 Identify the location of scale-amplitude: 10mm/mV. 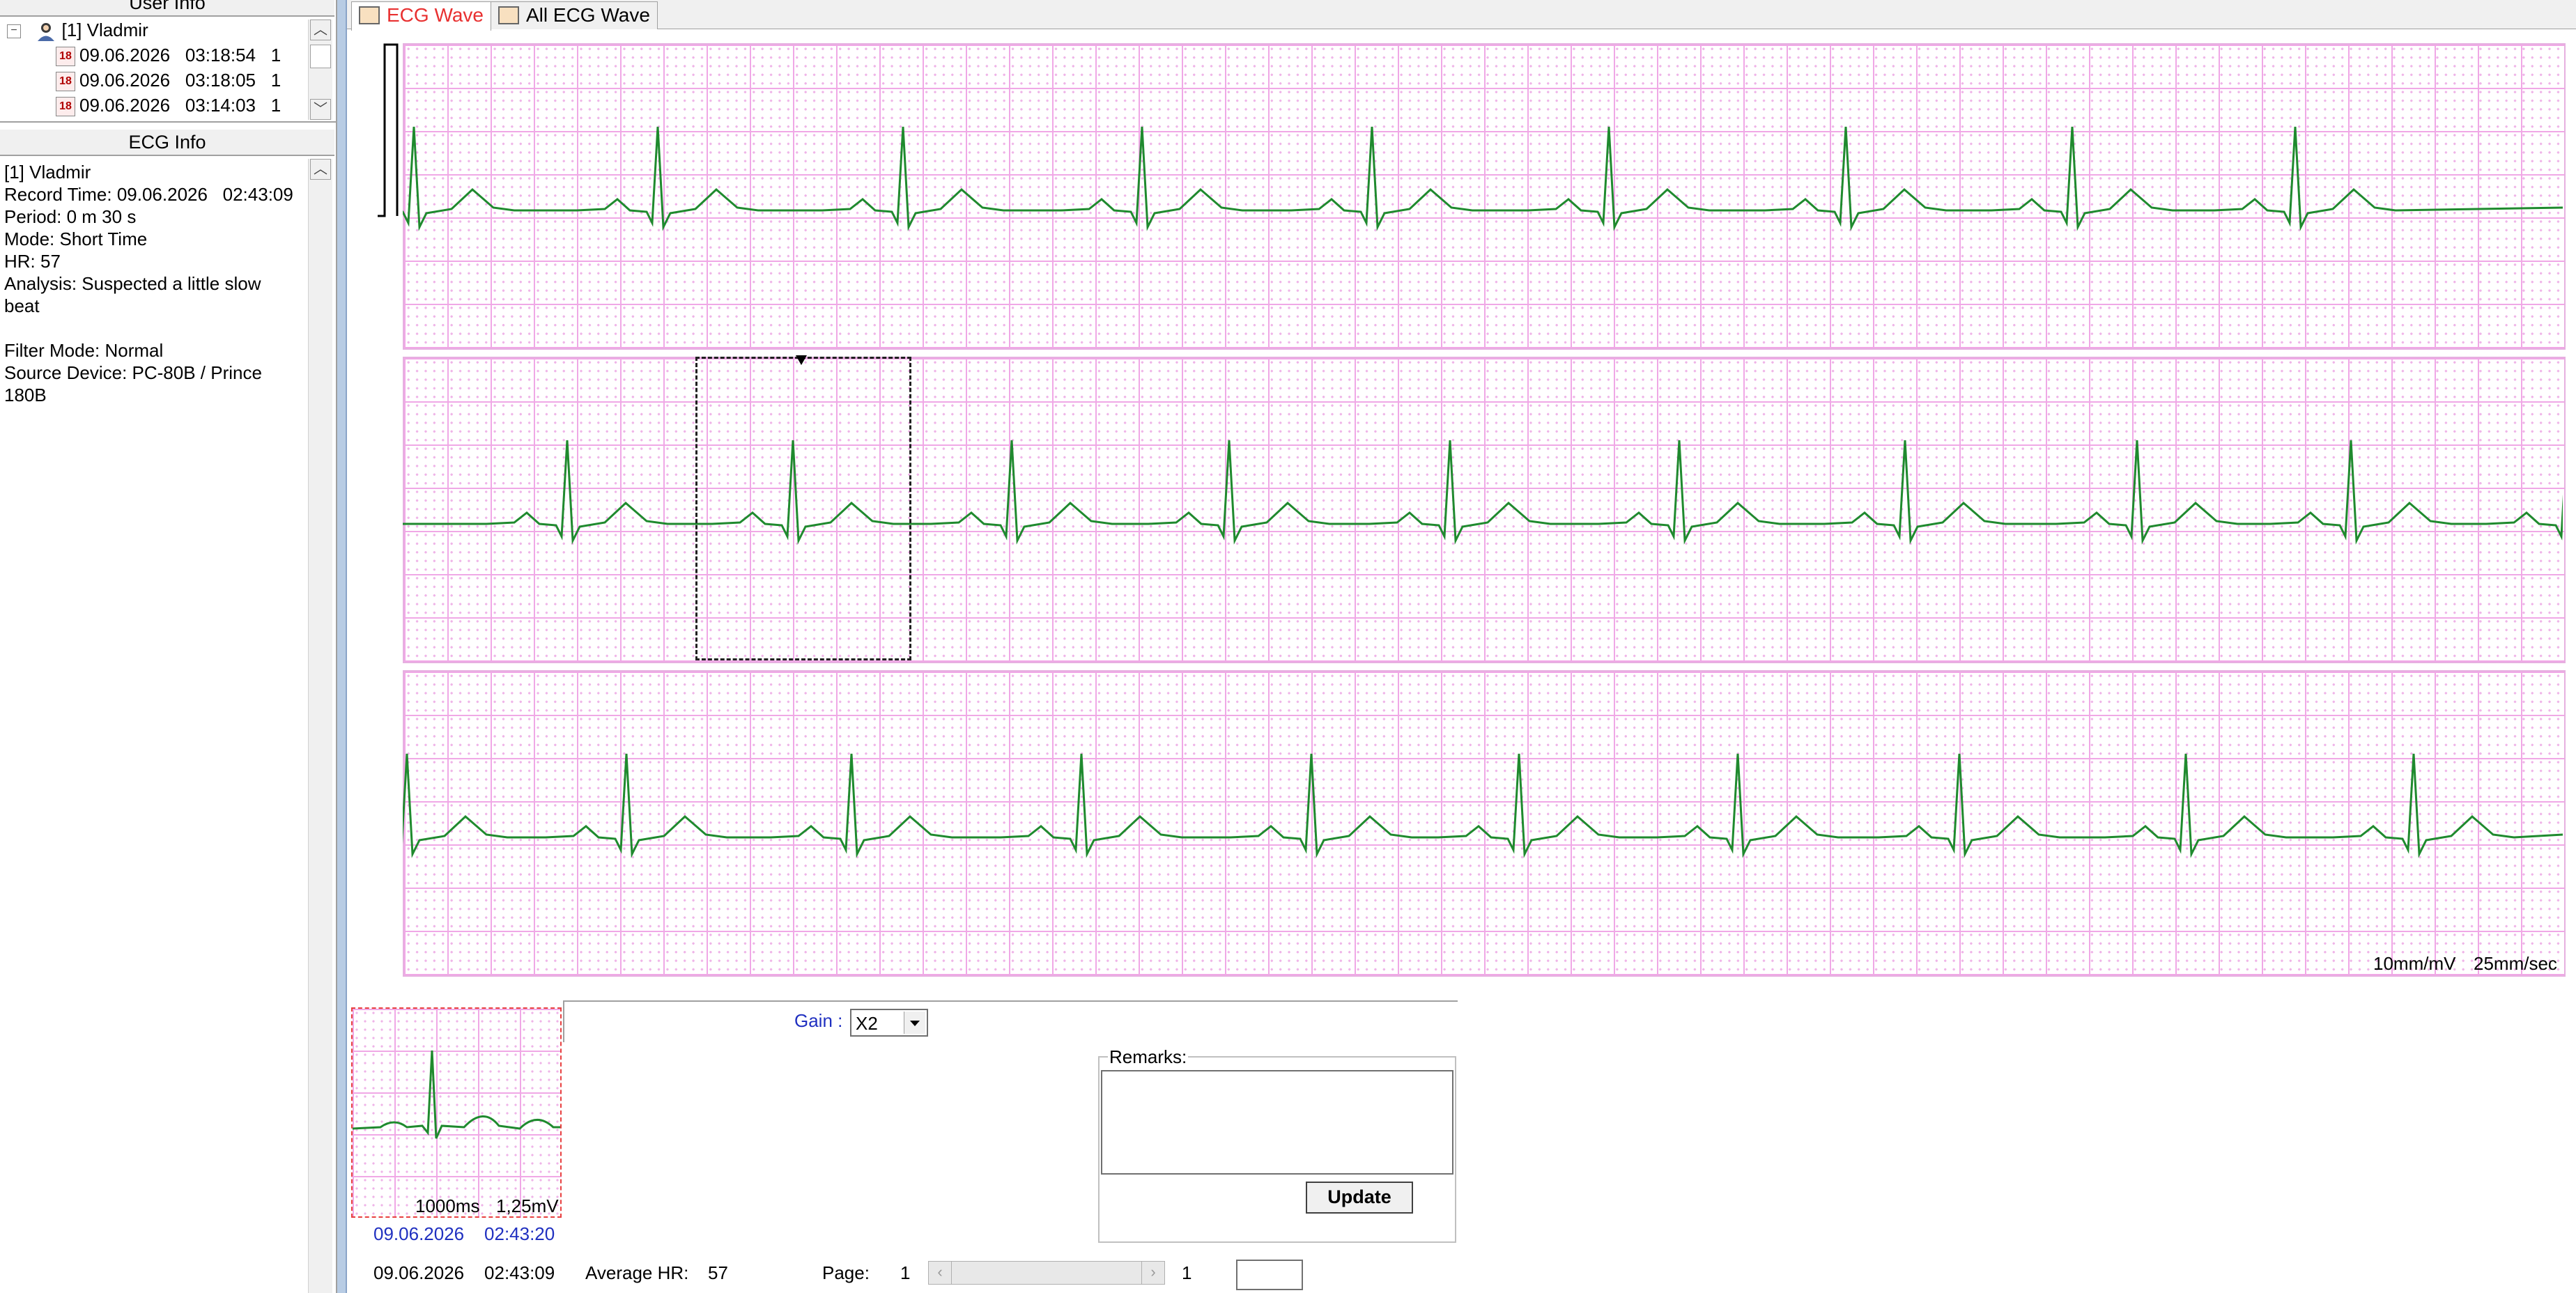
(2414, 963).